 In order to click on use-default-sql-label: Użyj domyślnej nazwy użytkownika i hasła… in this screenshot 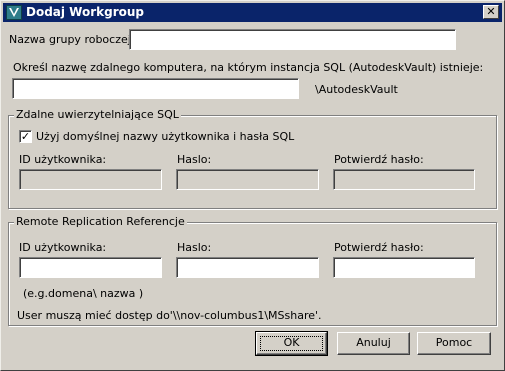, I will do `click(165, 136)`.